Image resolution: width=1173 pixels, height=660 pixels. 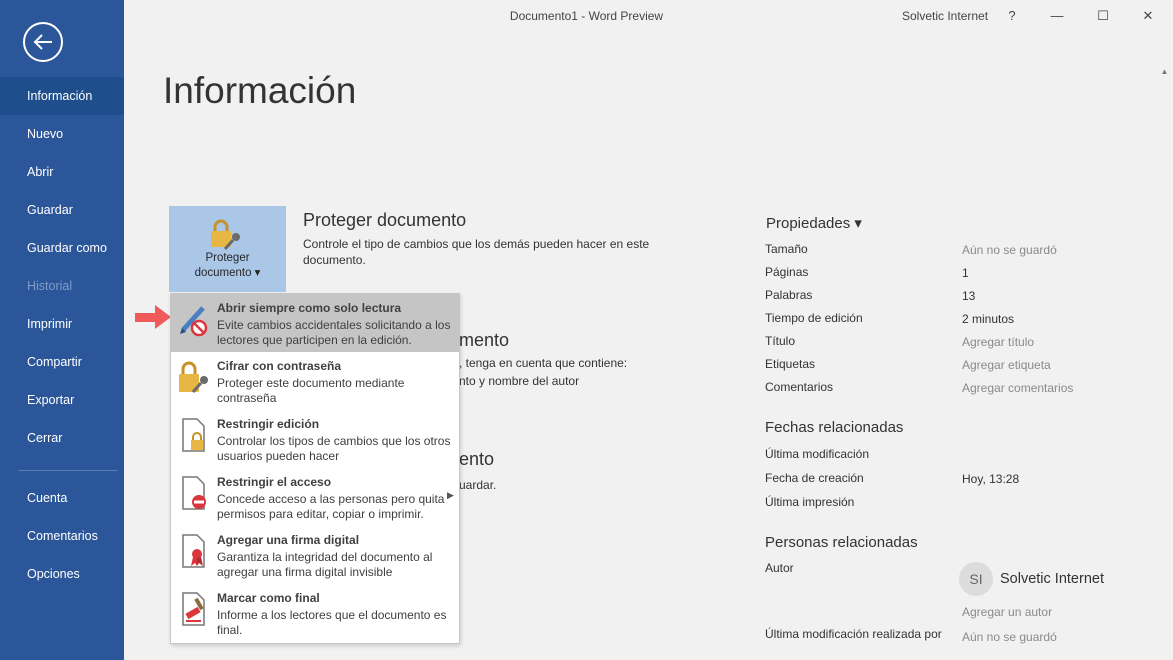 What do you see at coordinates (268, 598) in the screenshot?
I see `menu-item-title: Marcar como final` at bounding box center [268, 598].